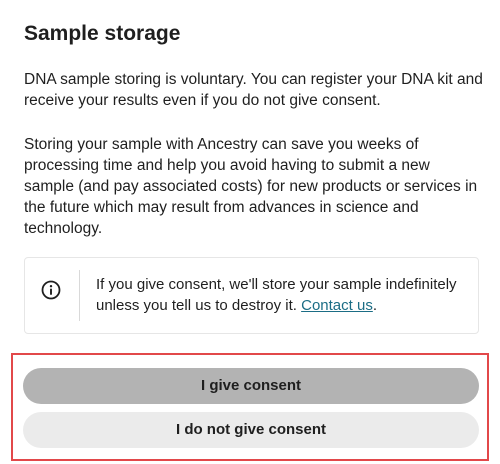  What do you see at coordinates (79, 295) in the screenshot?
I see `info-divider` at bounding box center [79, 295].